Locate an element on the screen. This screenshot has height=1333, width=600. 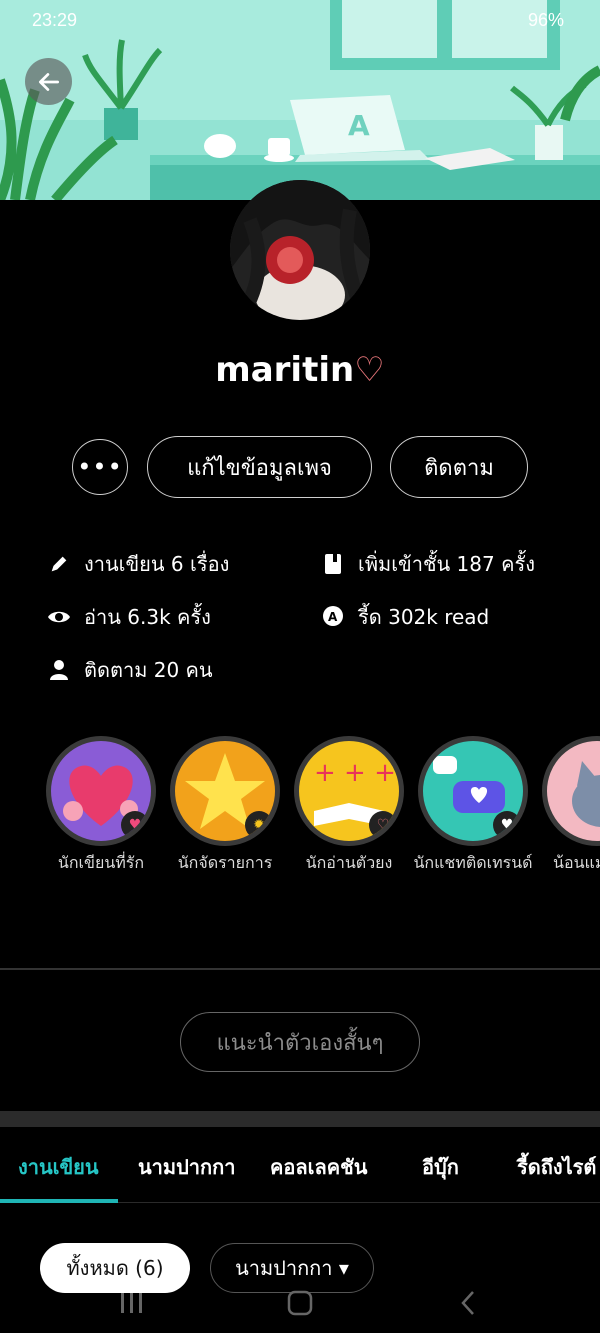
recent-apps-icon is located at coordinates (132, 1303).